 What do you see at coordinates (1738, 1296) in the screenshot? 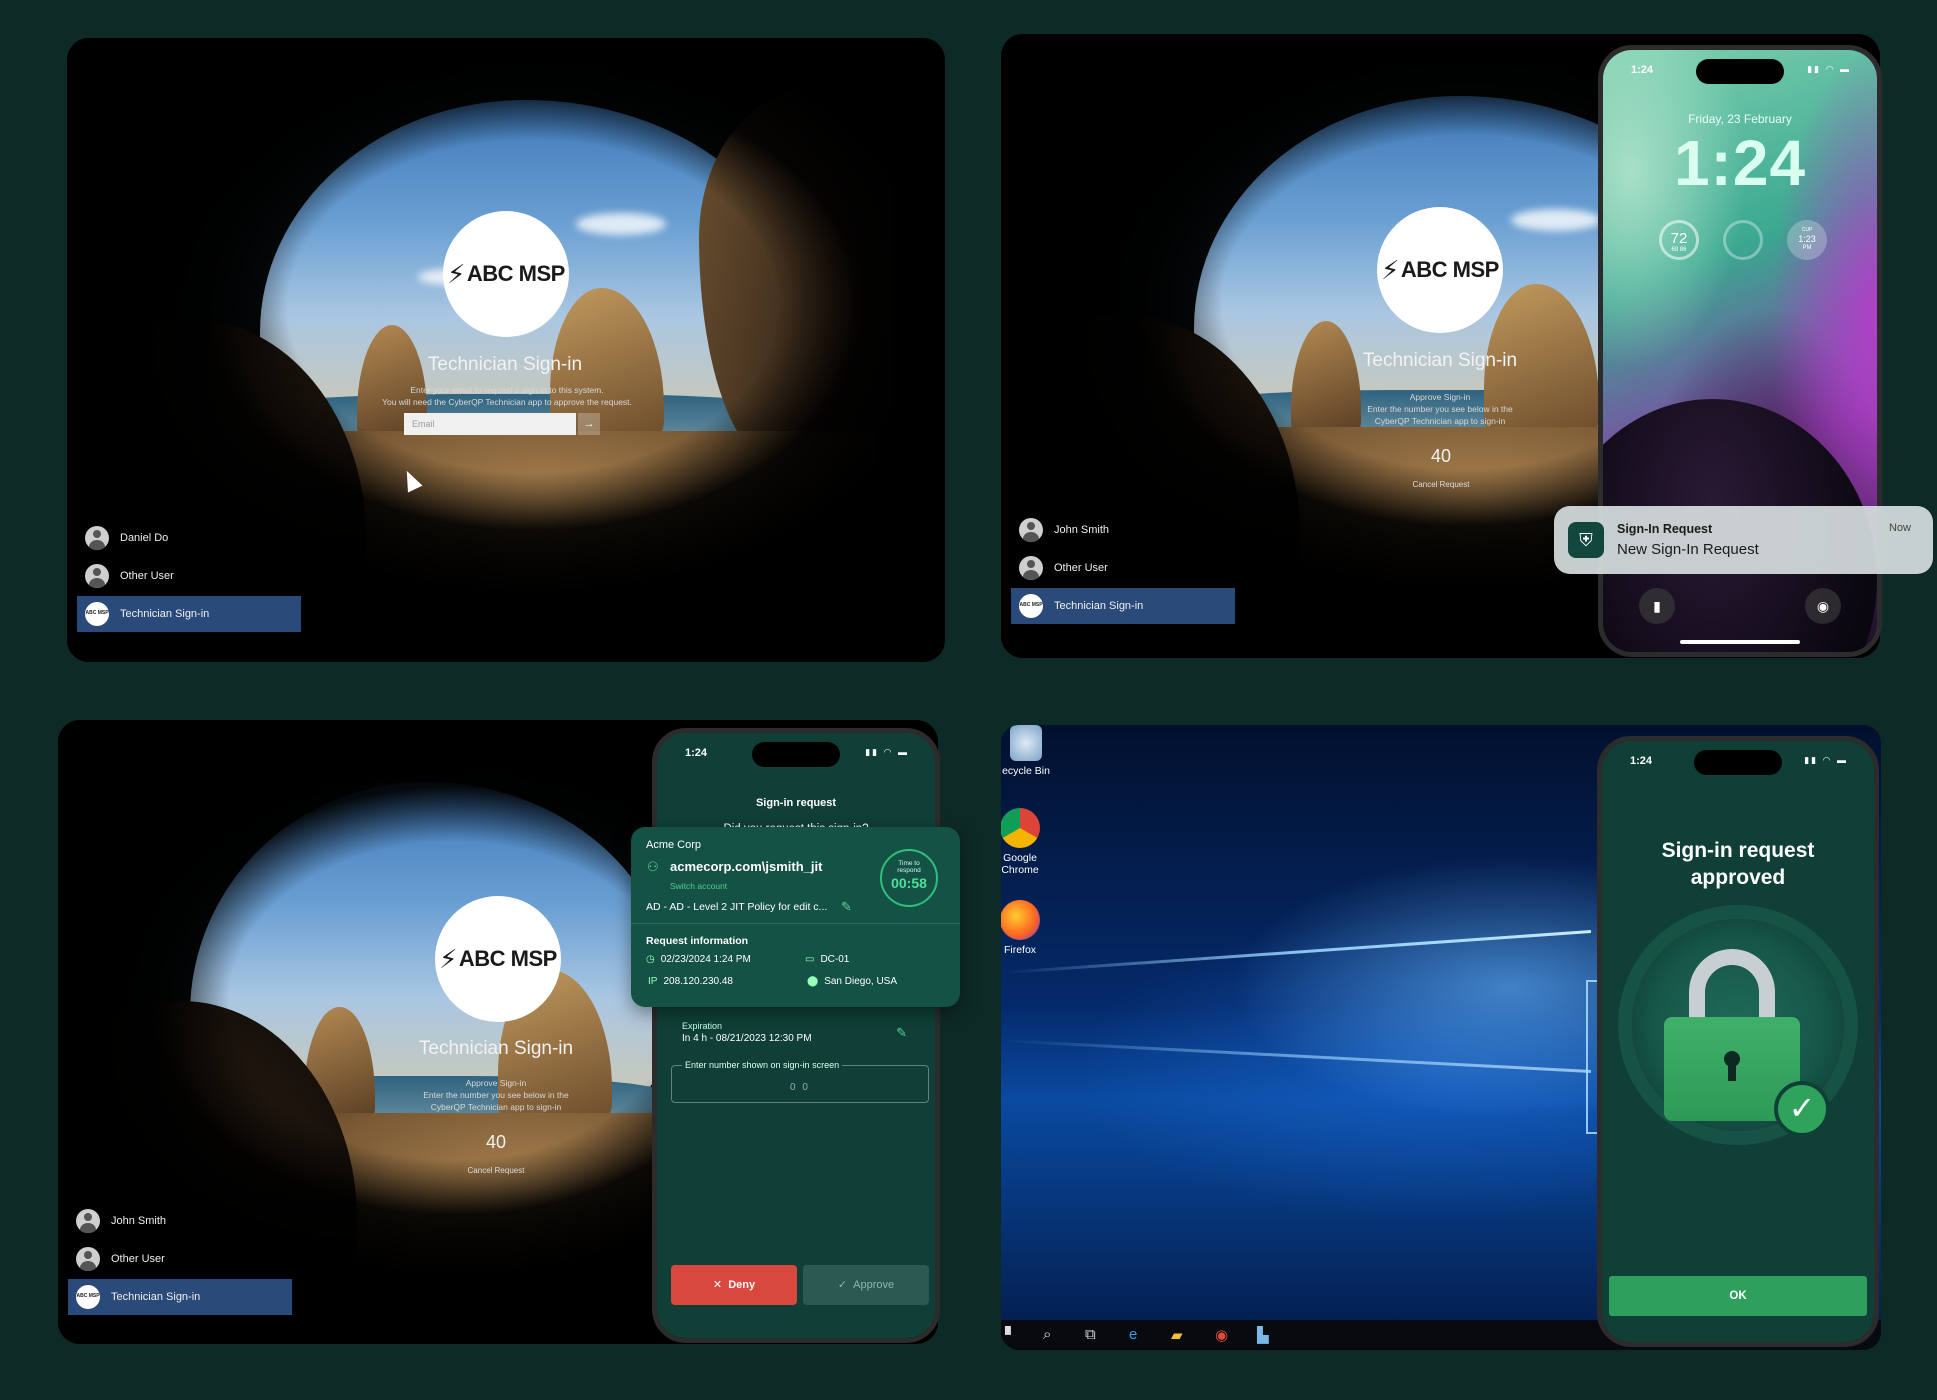
I see `ok-button: OK` at bounding box center [1738, 1296].